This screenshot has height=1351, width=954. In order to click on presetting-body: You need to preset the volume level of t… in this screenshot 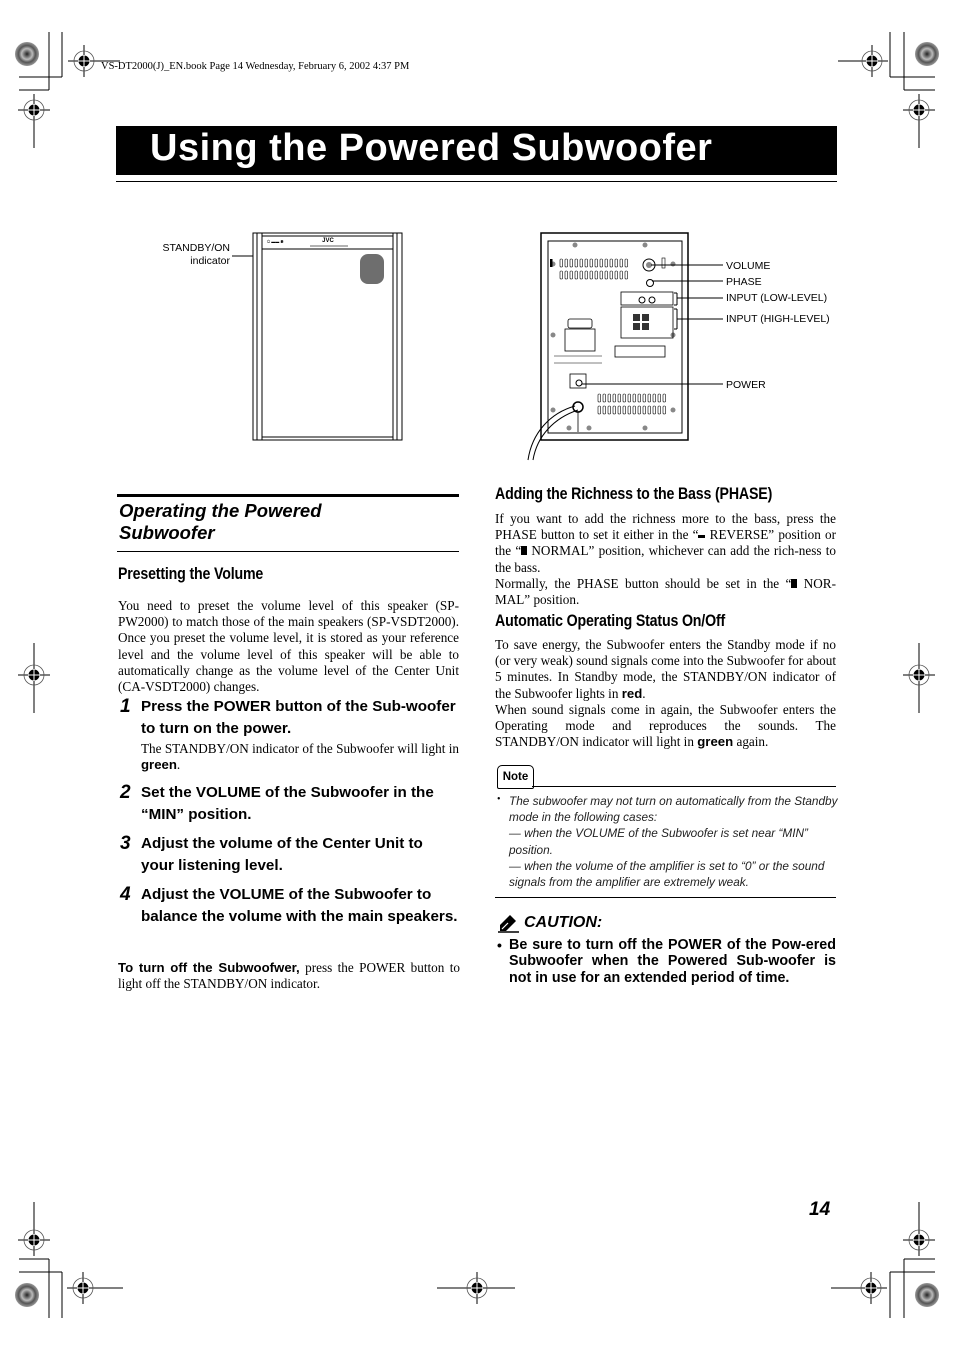, I will do `click(288, 646)`.